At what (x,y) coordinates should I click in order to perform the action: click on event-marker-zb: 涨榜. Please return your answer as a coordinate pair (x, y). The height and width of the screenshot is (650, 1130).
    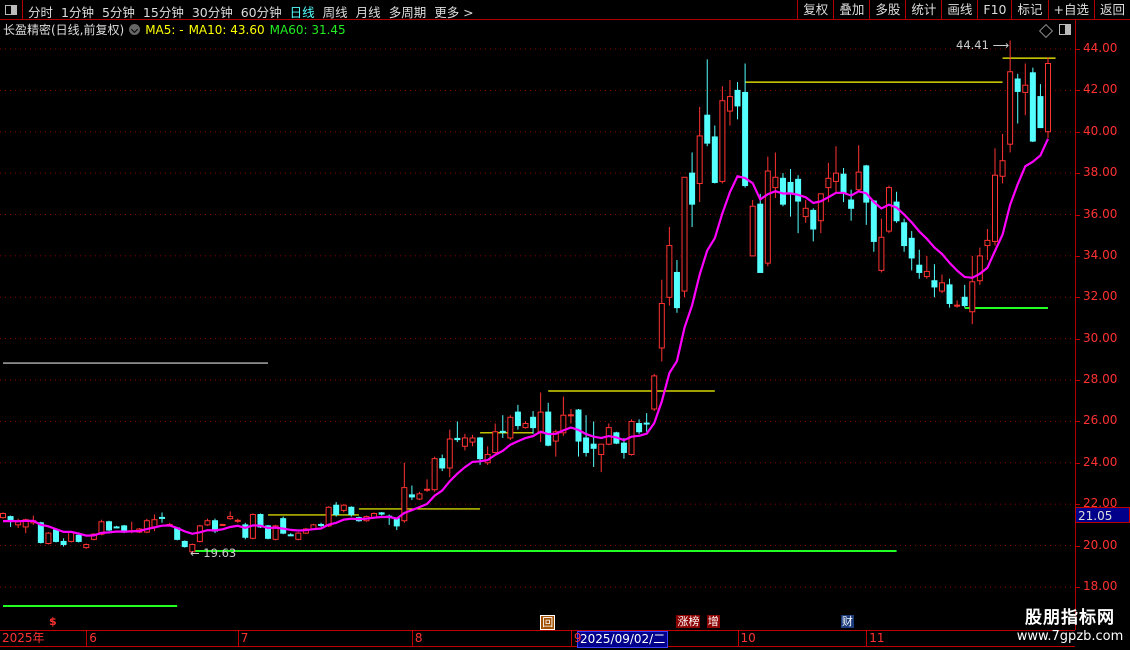
    Looking at the image, I should click on (688, 621).